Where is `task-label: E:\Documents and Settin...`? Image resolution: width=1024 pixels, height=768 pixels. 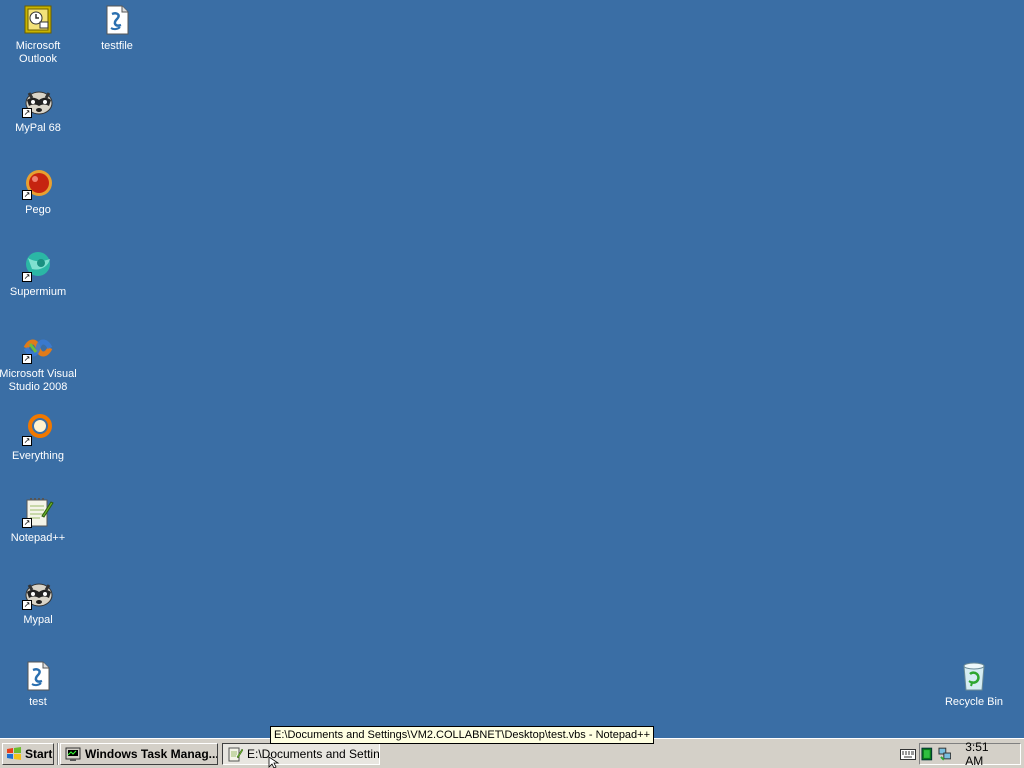
task-label: E:\Documents and Settin... is located at coordinates (313, 754).